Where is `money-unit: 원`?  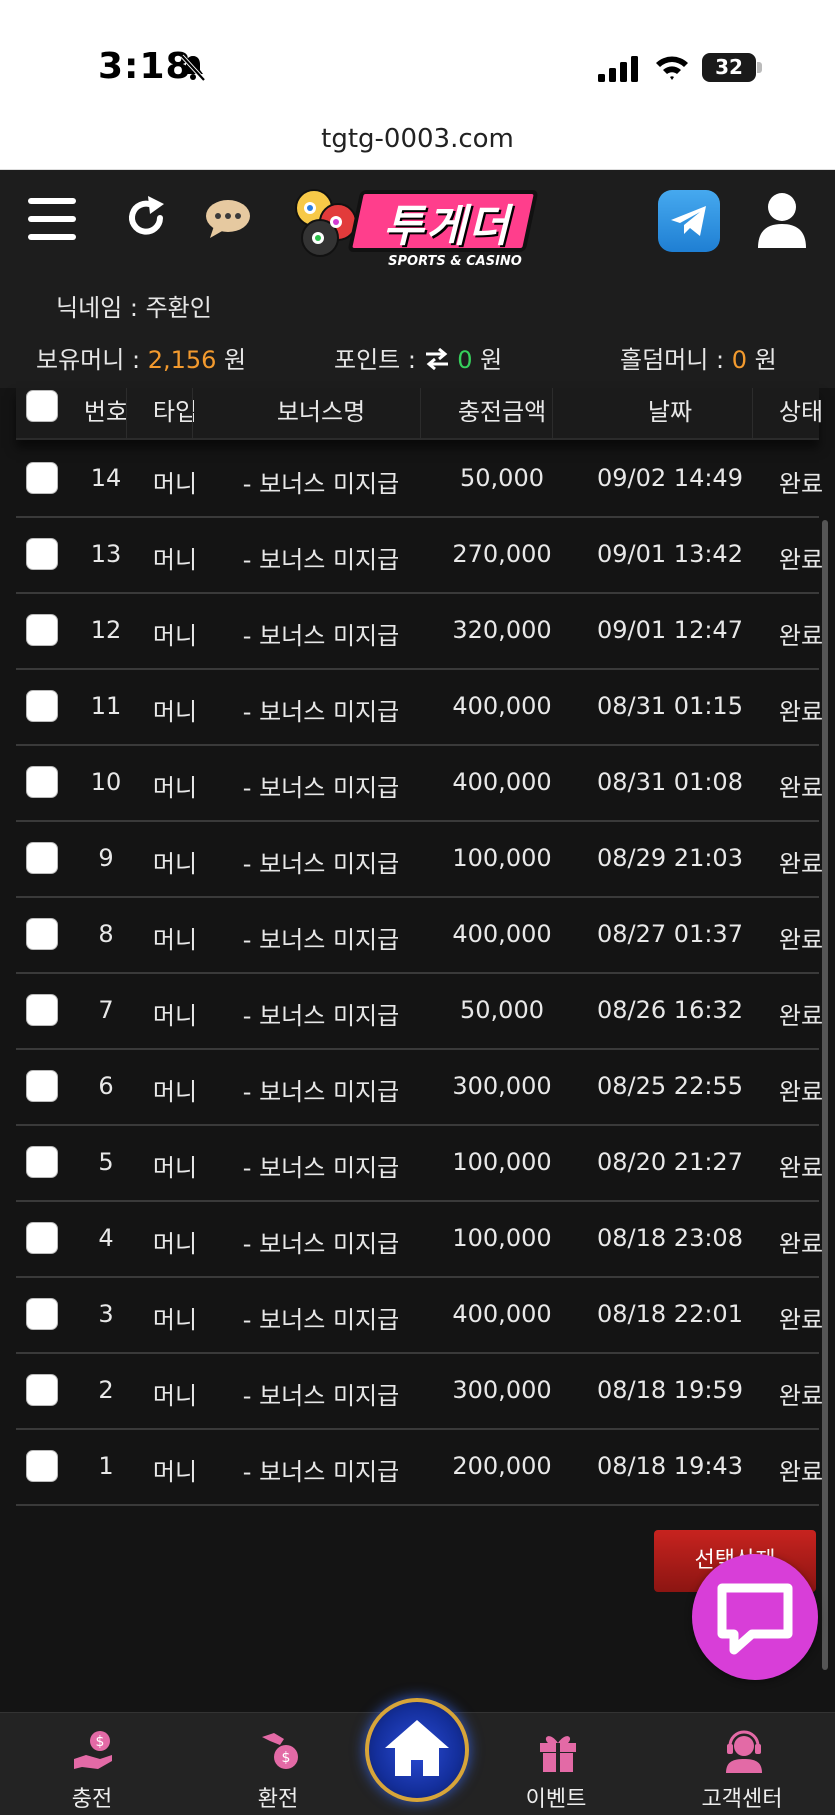 money-unit: 원 is located at coordinates (235, 360).